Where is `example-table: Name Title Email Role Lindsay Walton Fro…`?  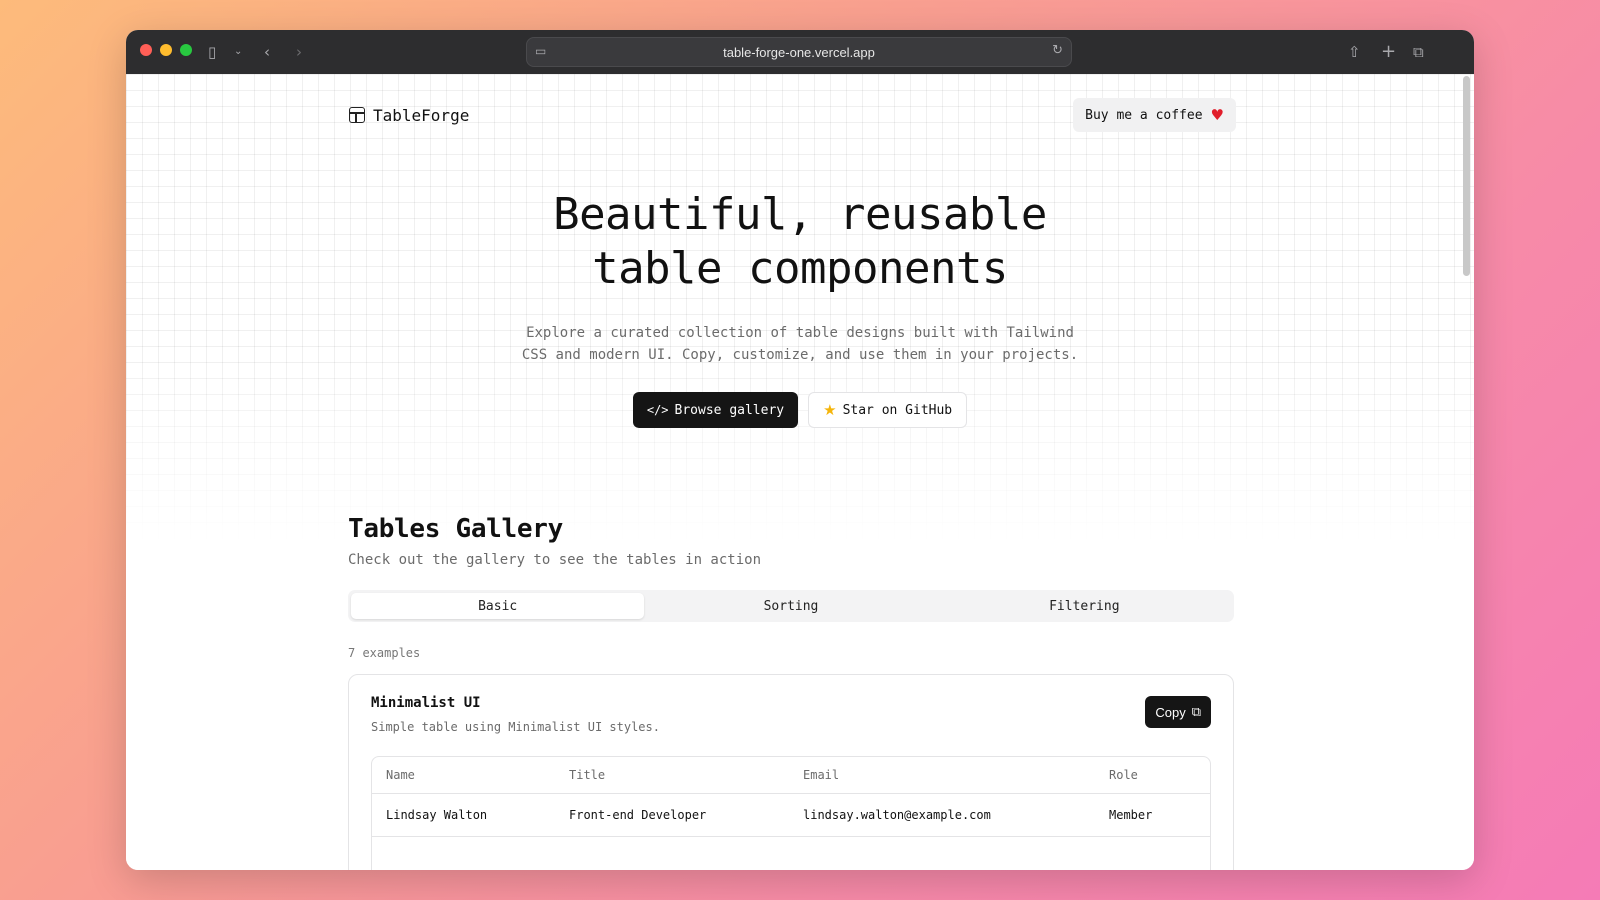
example-table: Name Title Email Role Lindsay Walton Fro… is located at coordinates (791, 813).